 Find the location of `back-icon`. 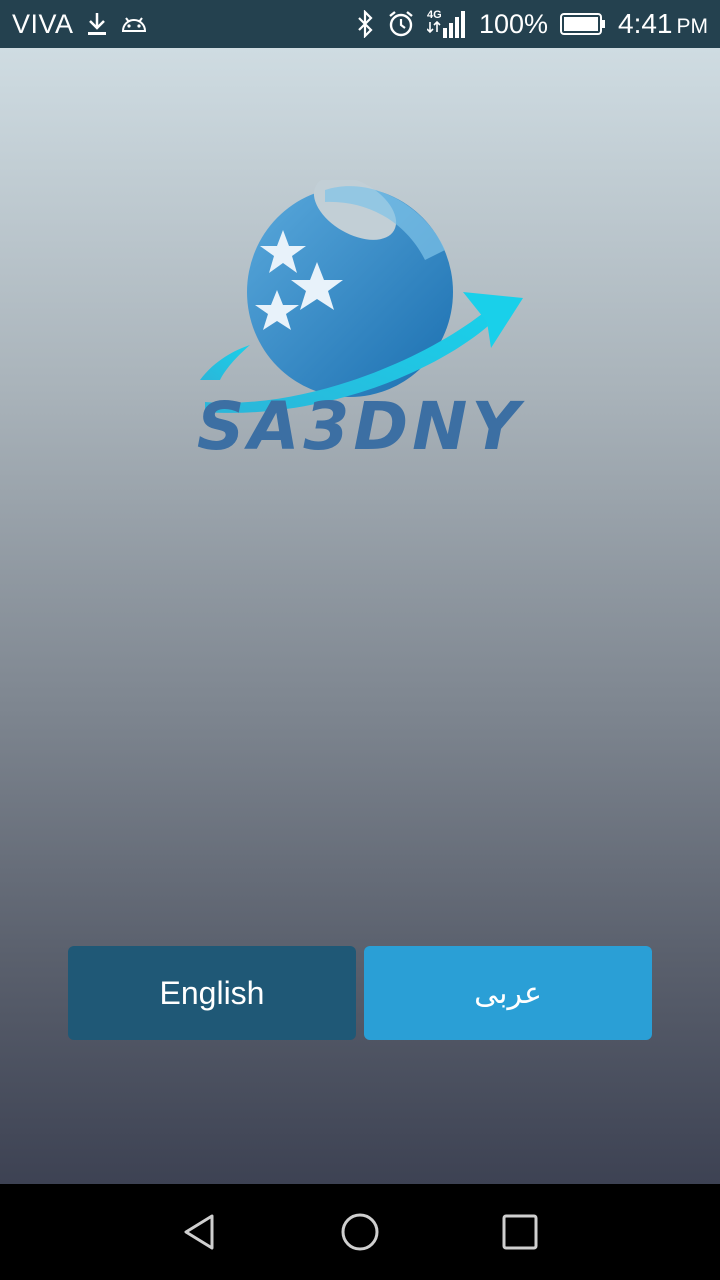

back-icon is located at coordinates (200, 1232).